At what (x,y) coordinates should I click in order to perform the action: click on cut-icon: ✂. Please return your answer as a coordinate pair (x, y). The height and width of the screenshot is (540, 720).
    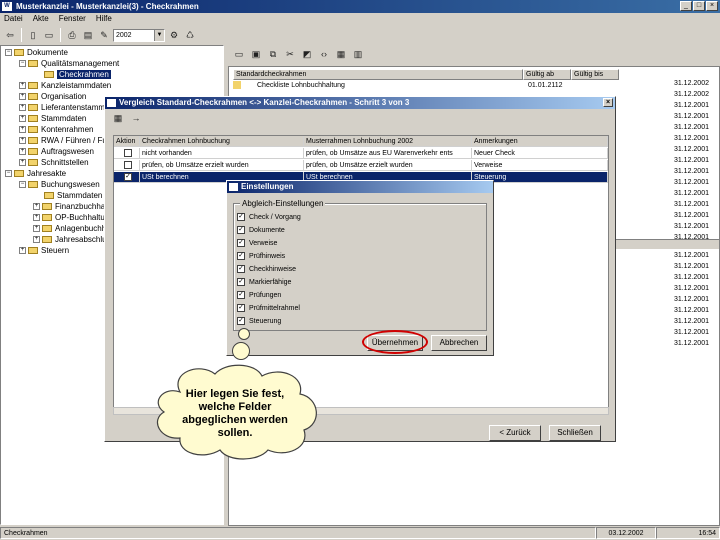
    Looking at the image, I should click on (290, 54).